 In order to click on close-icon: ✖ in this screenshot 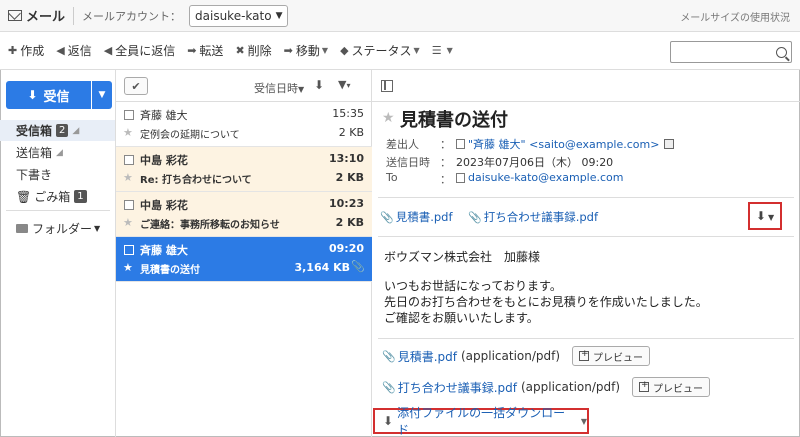, I will do `click(240, 50)`.